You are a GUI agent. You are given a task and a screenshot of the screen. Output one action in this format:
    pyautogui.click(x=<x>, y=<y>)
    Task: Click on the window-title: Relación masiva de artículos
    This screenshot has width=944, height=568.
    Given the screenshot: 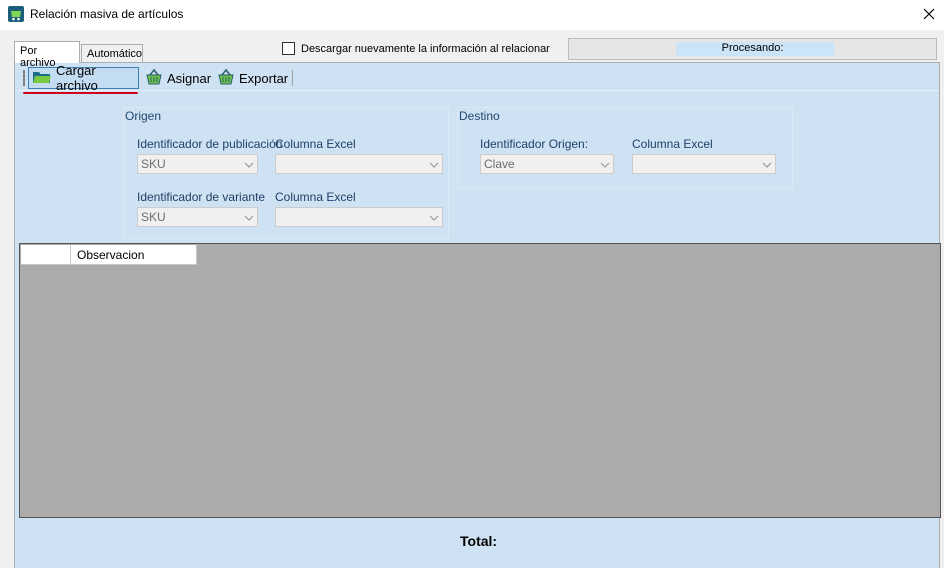 What is the action you would take?
    pyautogui.click(x=107, y=14)
    